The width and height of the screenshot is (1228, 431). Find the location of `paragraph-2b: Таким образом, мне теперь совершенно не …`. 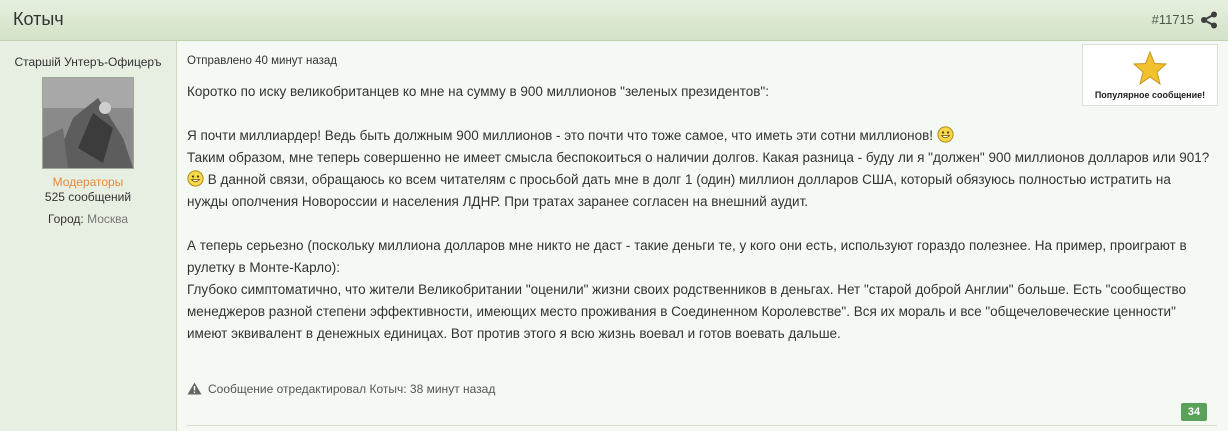

paragraph-2b: Таким образом, мне теперь совершенно не … is located at coordinates (701, 180).